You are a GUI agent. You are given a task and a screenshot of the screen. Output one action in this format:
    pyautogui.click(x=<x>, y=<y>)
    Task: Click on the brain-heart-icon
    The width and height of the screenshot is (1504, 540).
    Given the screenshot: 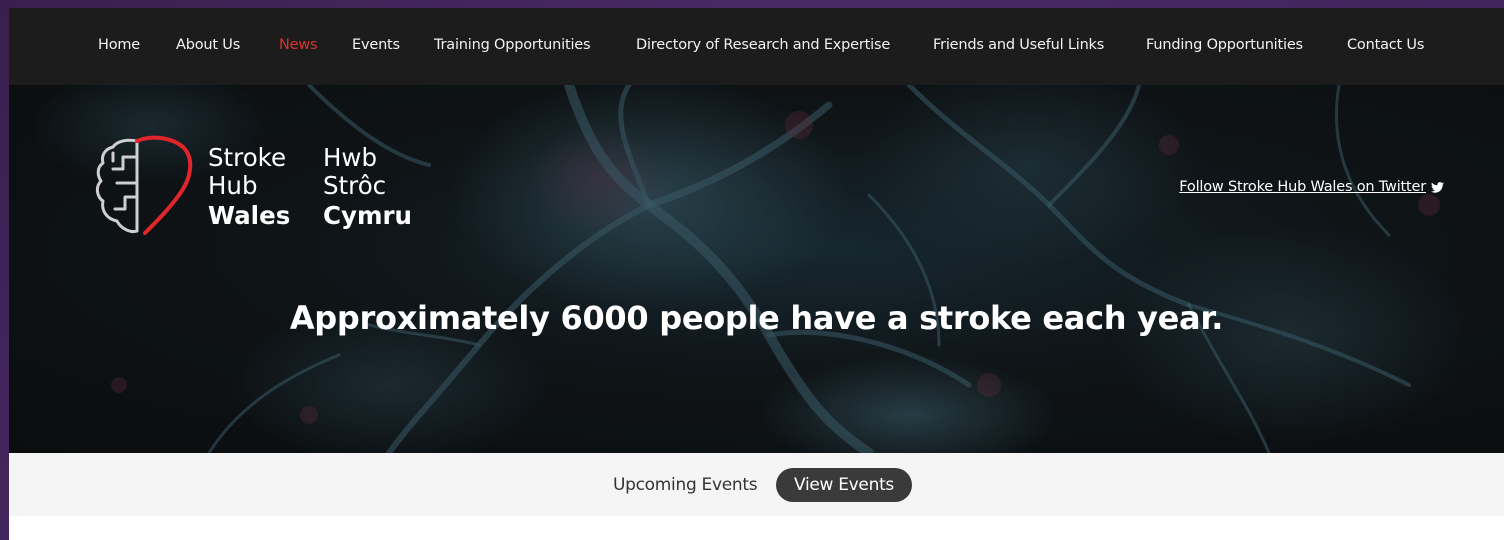 What is the action you would take?
    pyautogui.click(x=144, y=185)
    